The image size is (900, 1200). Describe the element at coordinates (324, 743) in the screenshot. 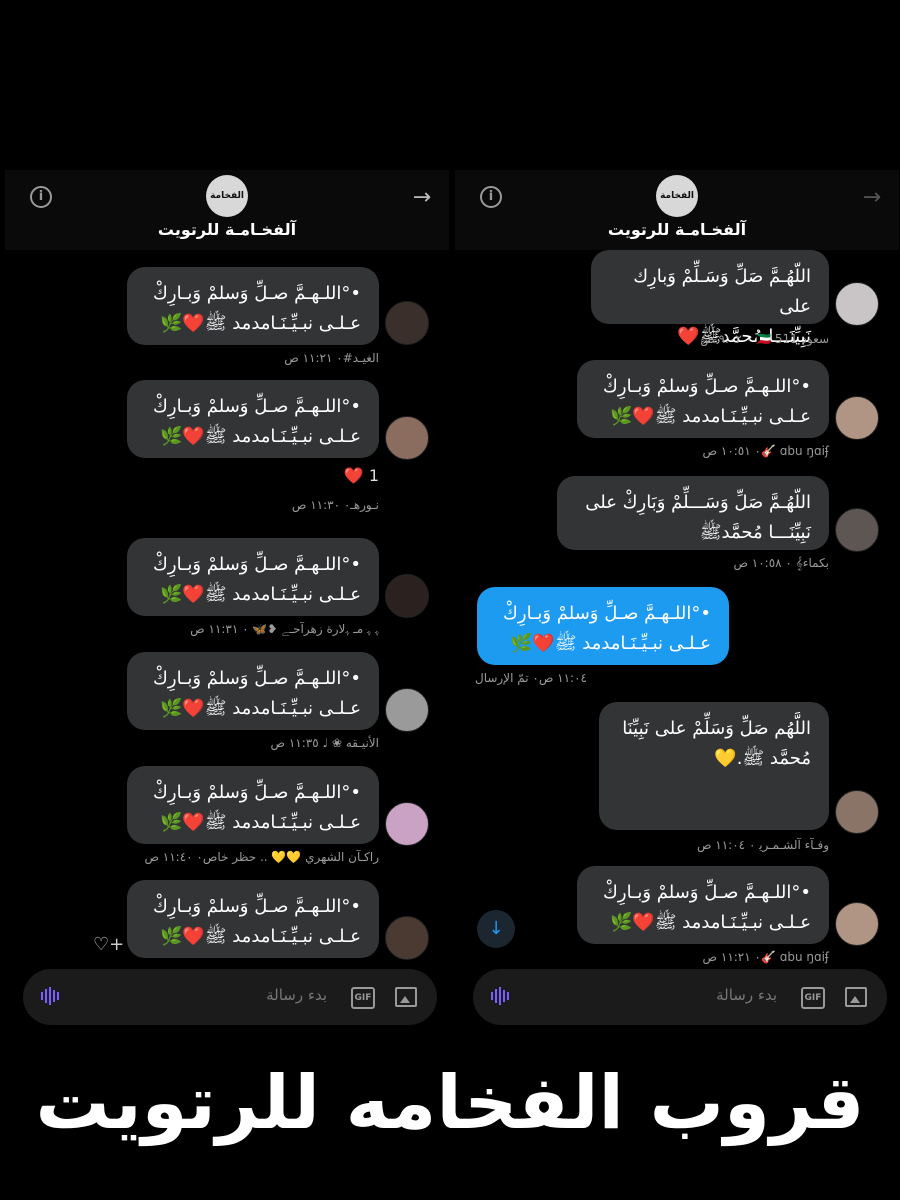

I see `message-meta: الأنيـقه ❀ ♩ ١١:٣٥ ص` at that location.